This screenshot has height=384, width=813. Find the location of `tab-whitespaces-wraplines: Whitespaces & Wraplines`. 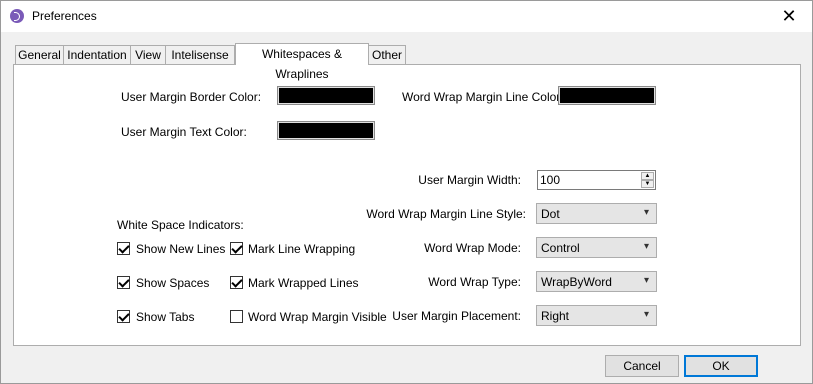

tab-whitespaces-wraplines: Whitespaces & Wraplines is located at coordinates (302, 62).